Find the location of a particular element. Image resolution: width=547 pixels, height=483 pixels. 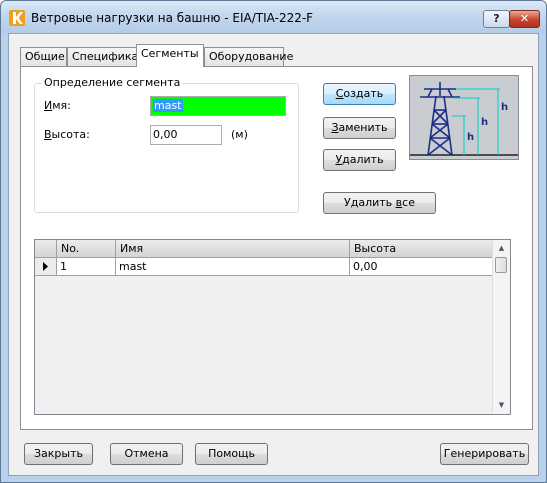

height-unit-label: (м) is located at coordinates (239, 134).